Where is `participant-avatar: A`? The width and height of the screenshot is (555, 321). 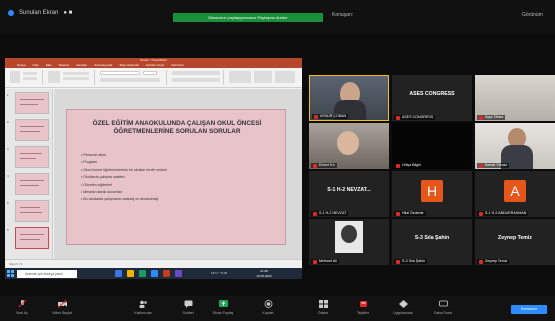
participant-avatar: A is located at coordinates (515, 191).